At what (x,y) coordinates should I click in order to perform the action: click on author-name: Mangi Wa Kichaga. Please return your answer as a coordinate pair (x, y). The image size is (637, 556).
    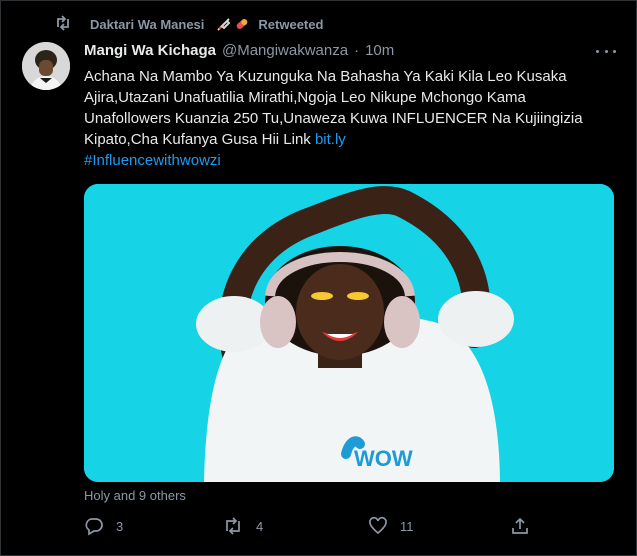
    Looking at the image, I should click on (150, 50).